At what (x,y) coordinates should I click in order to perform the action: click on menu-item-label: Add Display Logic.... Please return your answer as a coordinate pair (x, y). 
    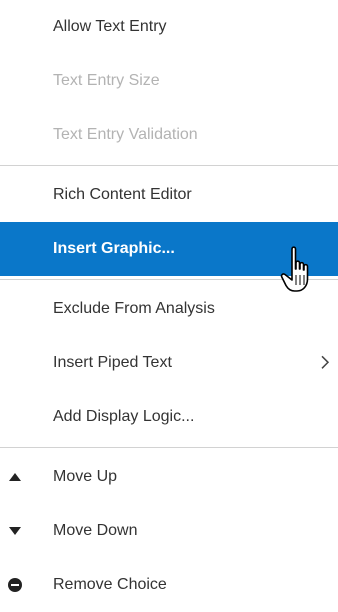
    Looking at the image, I should click on (124, 416).